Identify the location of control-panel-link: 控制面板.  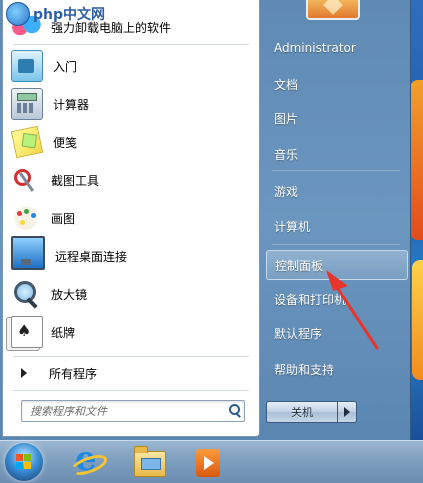
(337, 265).